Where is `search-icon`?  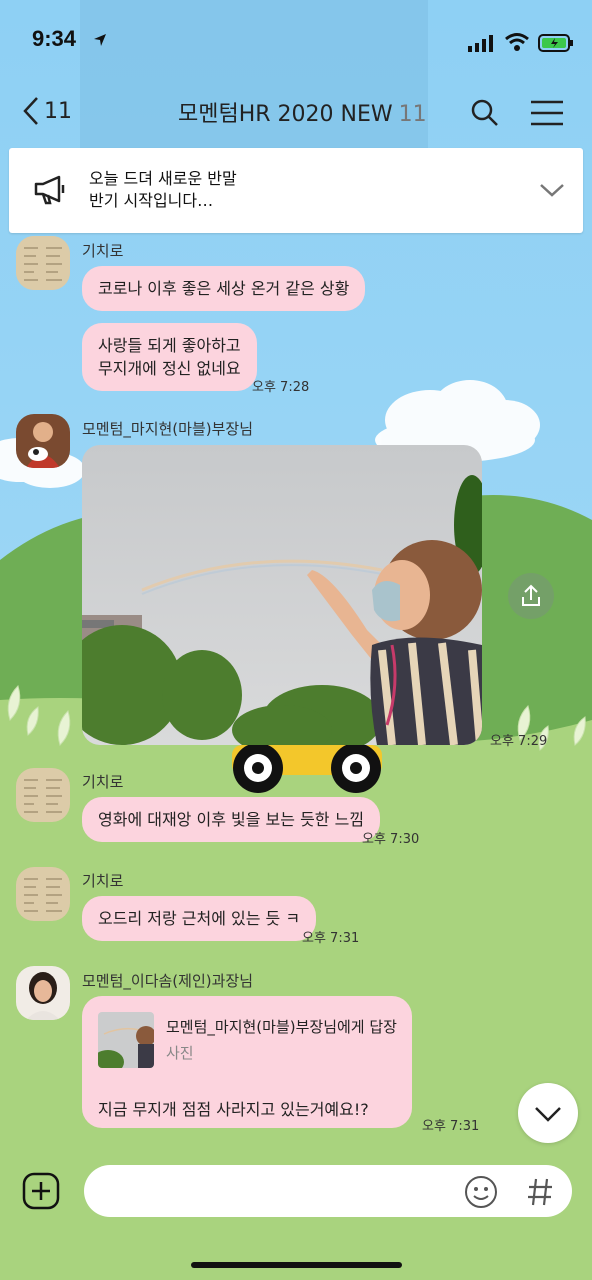 search-icon is located at coordinates (485, 113).